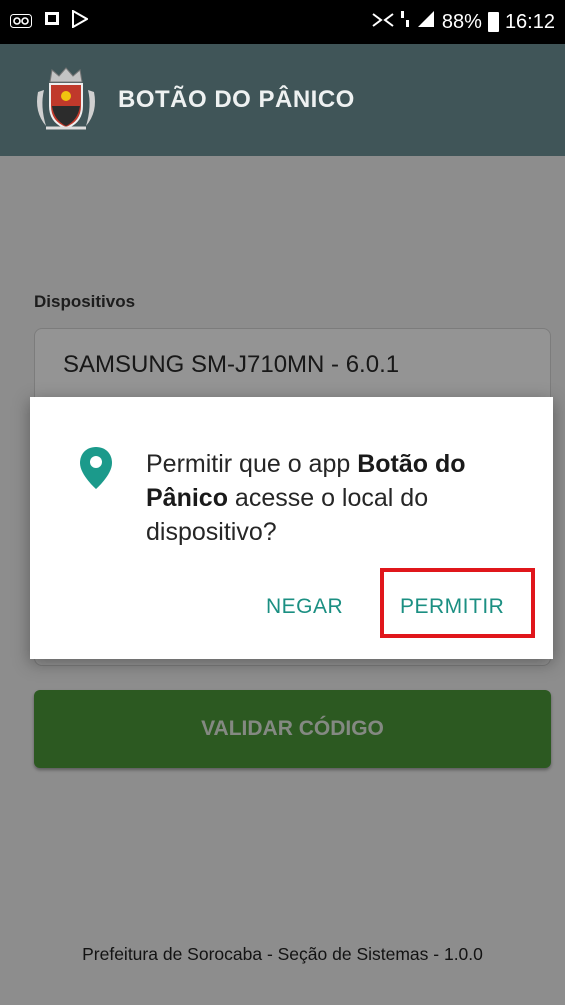 The width and height of the screenshot is (565, 1005). What do you see at coordinates (252, 464) in the screenshot?
I see `permission-message-prefix: Permitir que o app` at bounding box center [252, 464].